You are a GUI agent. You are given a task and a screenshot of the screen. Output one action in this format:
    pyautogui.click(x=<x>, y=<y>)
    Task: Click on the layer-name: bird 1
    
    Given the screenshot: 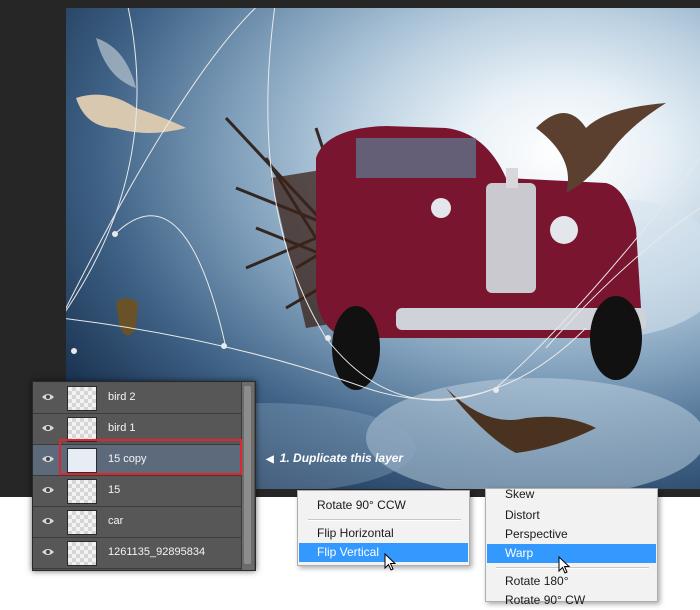 What is the action you would take?
    pyautogui.click(x=122, y=428)
    